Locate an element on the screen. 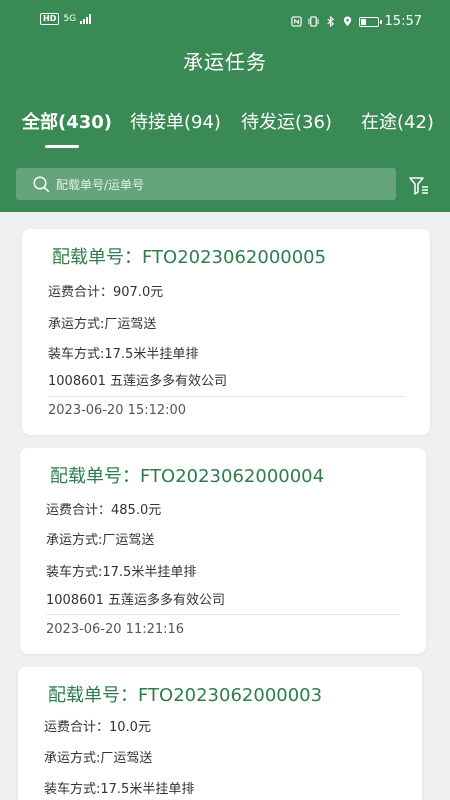 Image resolution: width=450 pixels, height=800 pixels. status-left: HD 5G is located at coordinates (66, 19).